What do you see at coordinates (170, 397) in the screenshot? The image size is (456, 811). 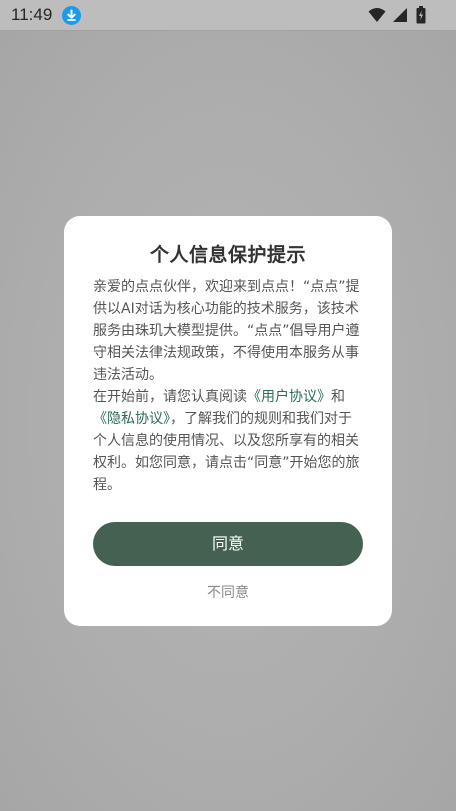 I see `agreement-text-before: 在开始前，请您认真阅读` at bounding box center [170, 397].